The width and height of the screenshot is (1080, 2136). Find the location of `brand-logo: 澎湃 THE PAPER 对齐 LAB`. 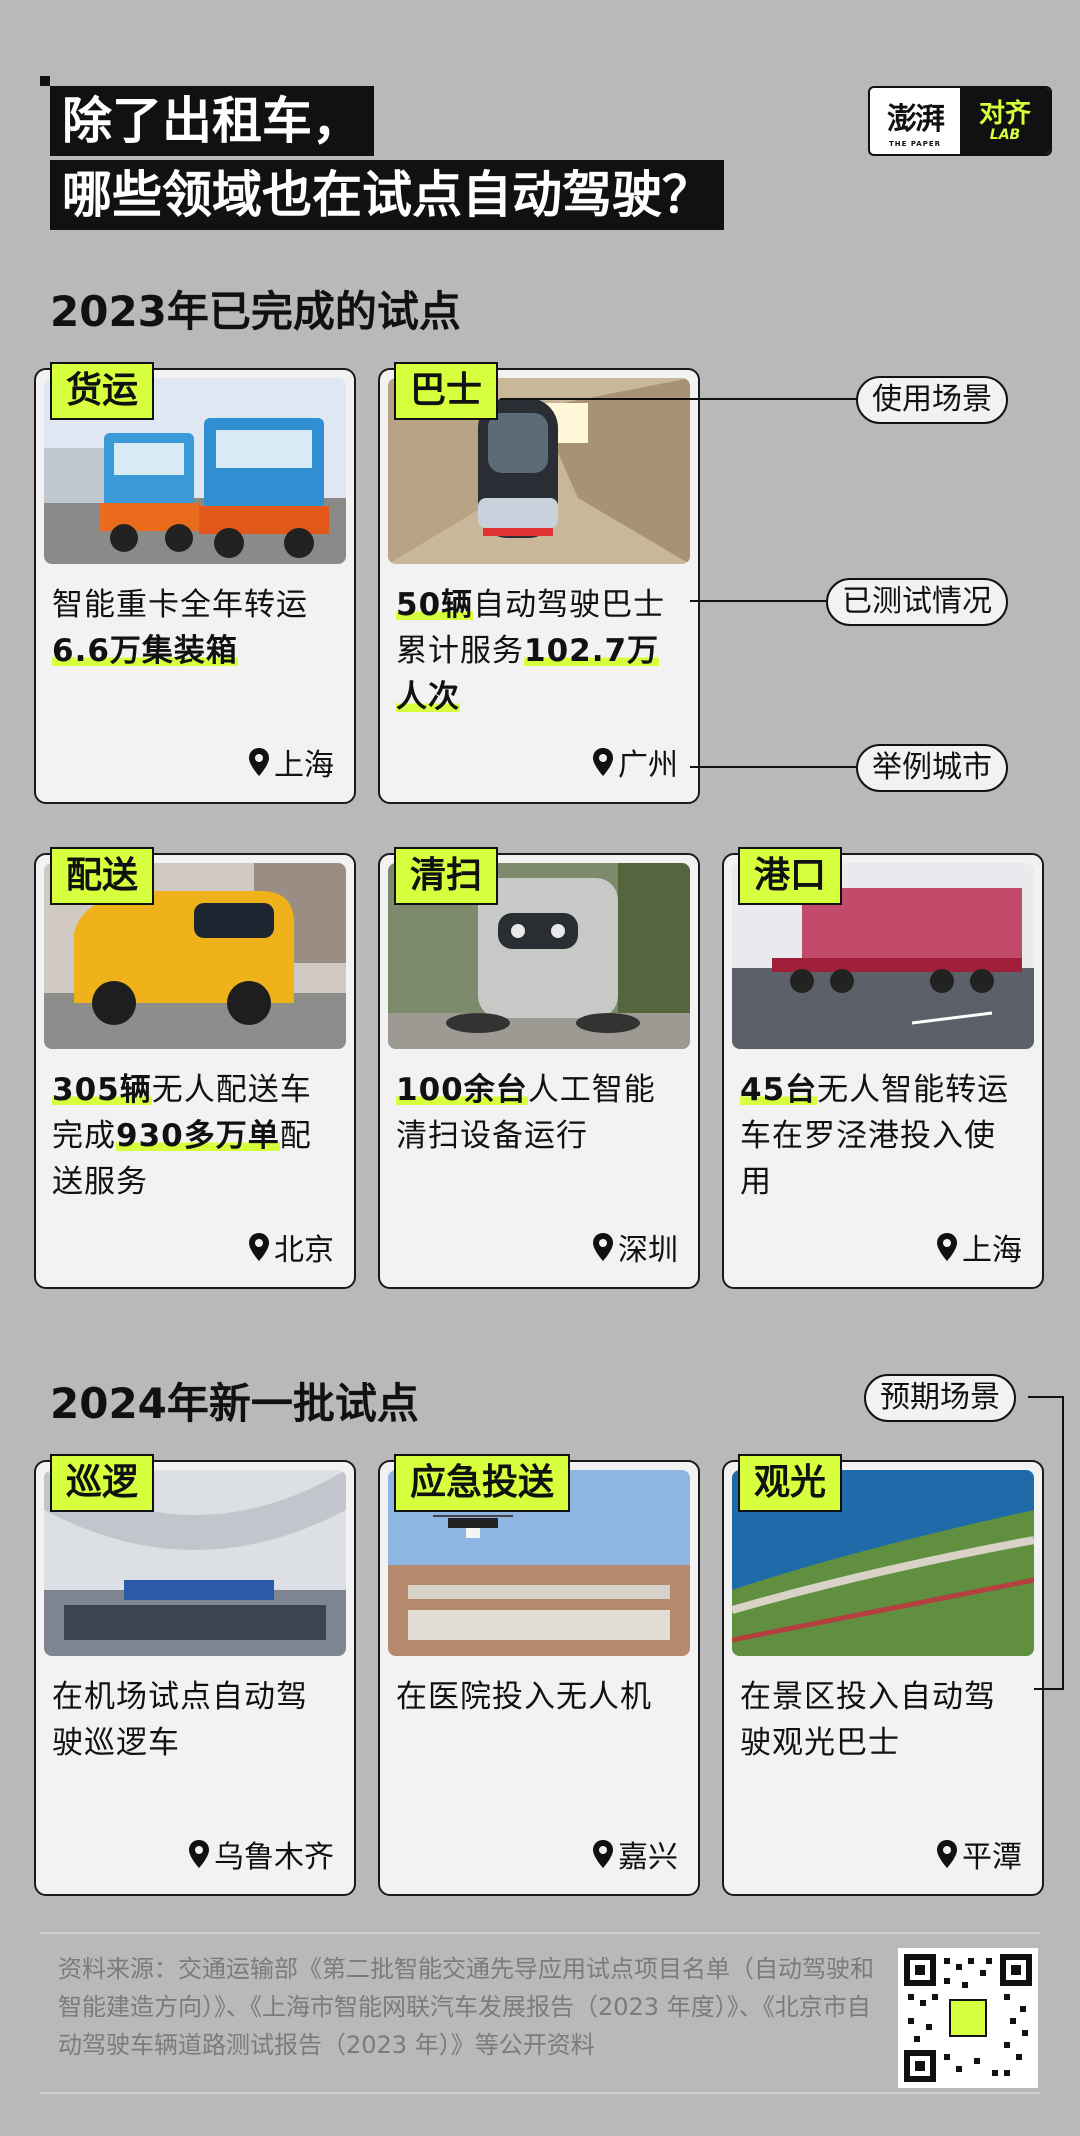

brand-logo: 澎湃 THE PAPER 对齐 LAB is located at coordinates (960, 121).